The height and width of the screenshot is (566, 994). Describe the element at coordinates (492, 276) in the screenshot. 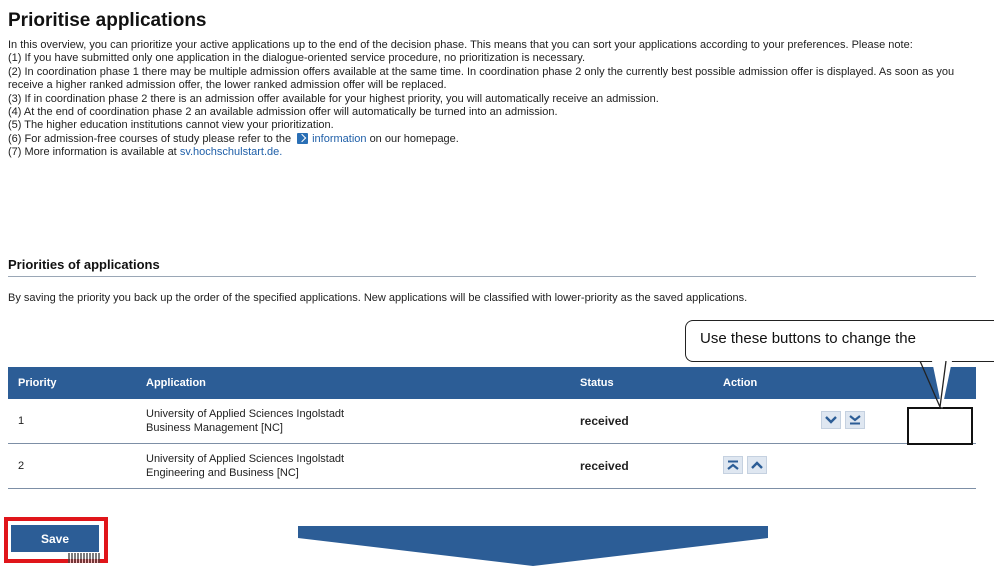

I see `section-divider` at that location.